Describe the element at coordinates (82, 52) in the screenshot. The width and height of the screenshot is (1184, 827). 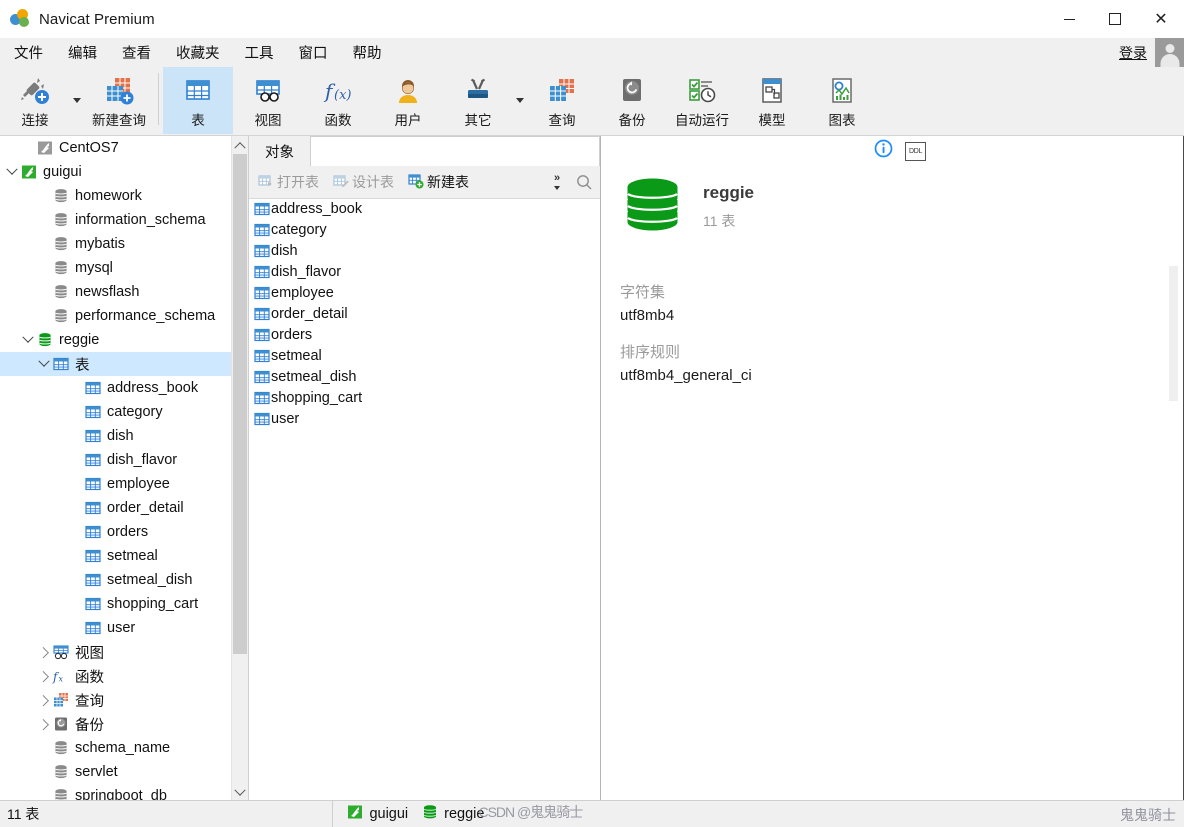
I see `menu-edit: 编辑` at that location.